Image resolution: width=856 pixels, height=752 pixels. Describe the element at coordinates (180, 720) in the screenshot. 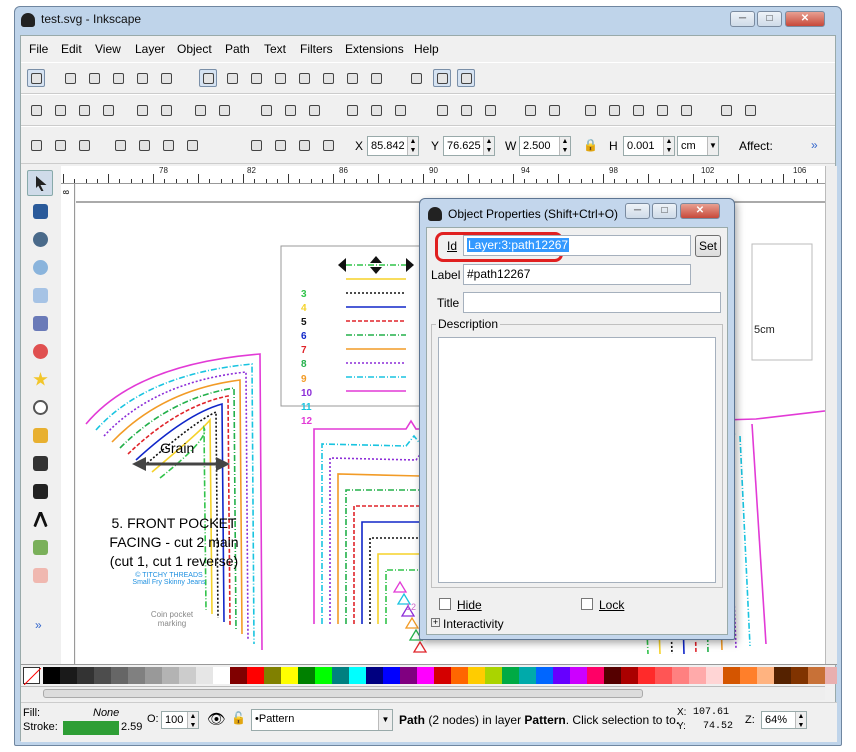

I see `opacity-spinbox: 100 ▲ ▼` at that location.